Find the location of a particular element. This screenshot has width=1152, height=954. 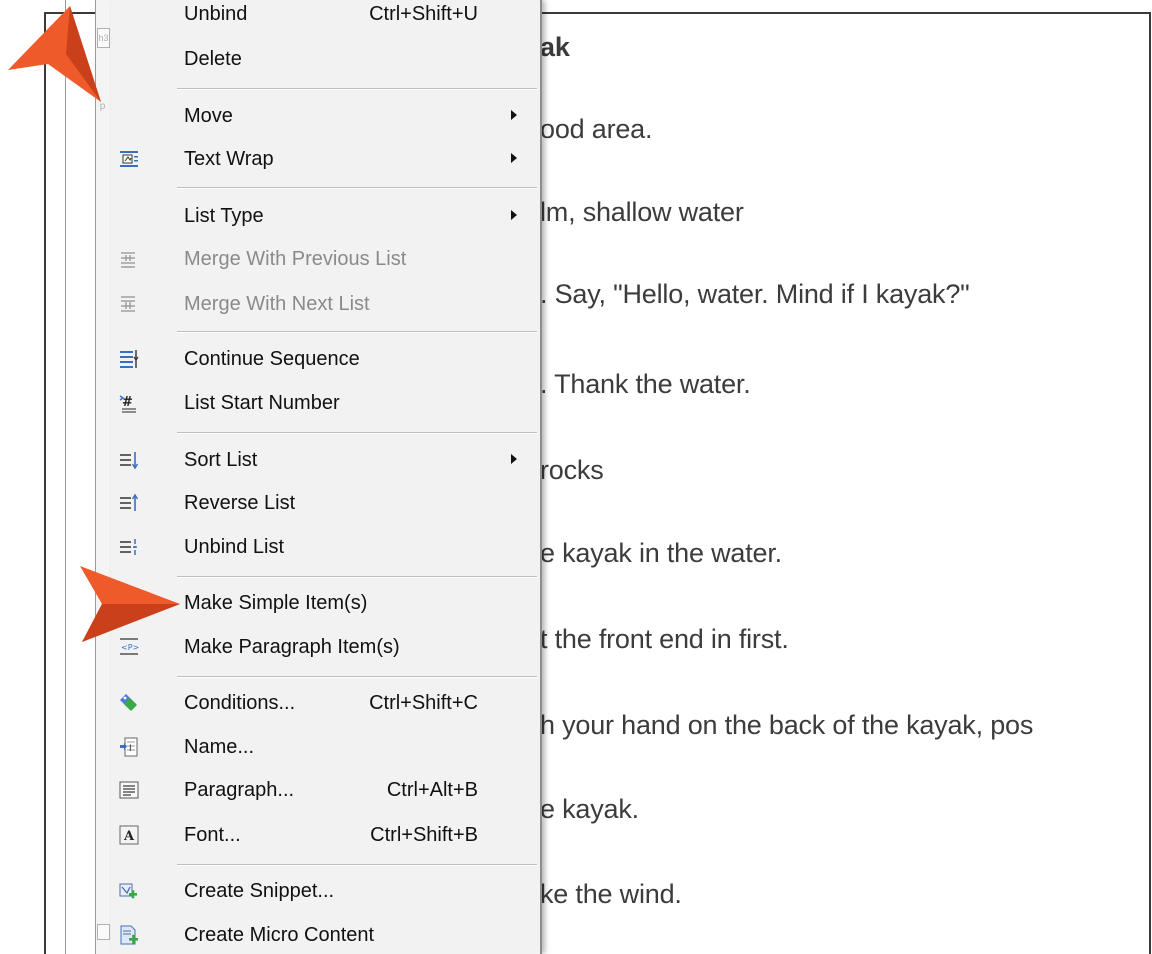

document-line: ke the wind. is located at coordinates (611, 894).